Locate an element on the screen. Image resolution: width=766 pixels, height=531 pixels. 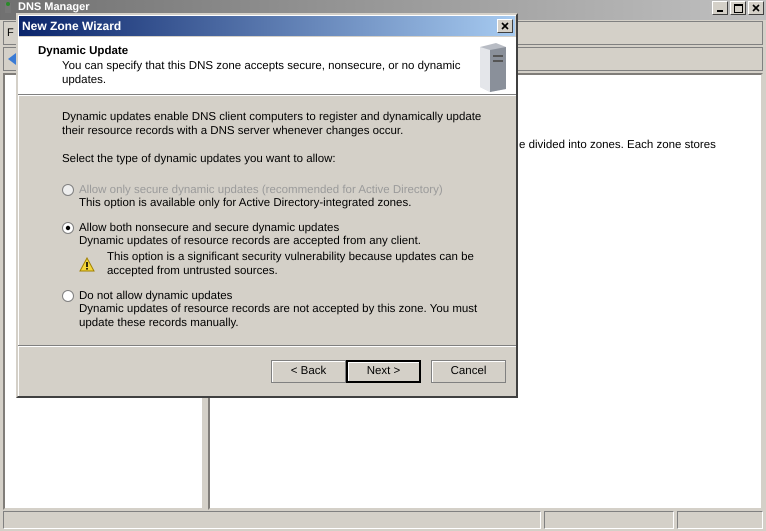
wizard-button: Cancel is located at coordinates (468, 371).